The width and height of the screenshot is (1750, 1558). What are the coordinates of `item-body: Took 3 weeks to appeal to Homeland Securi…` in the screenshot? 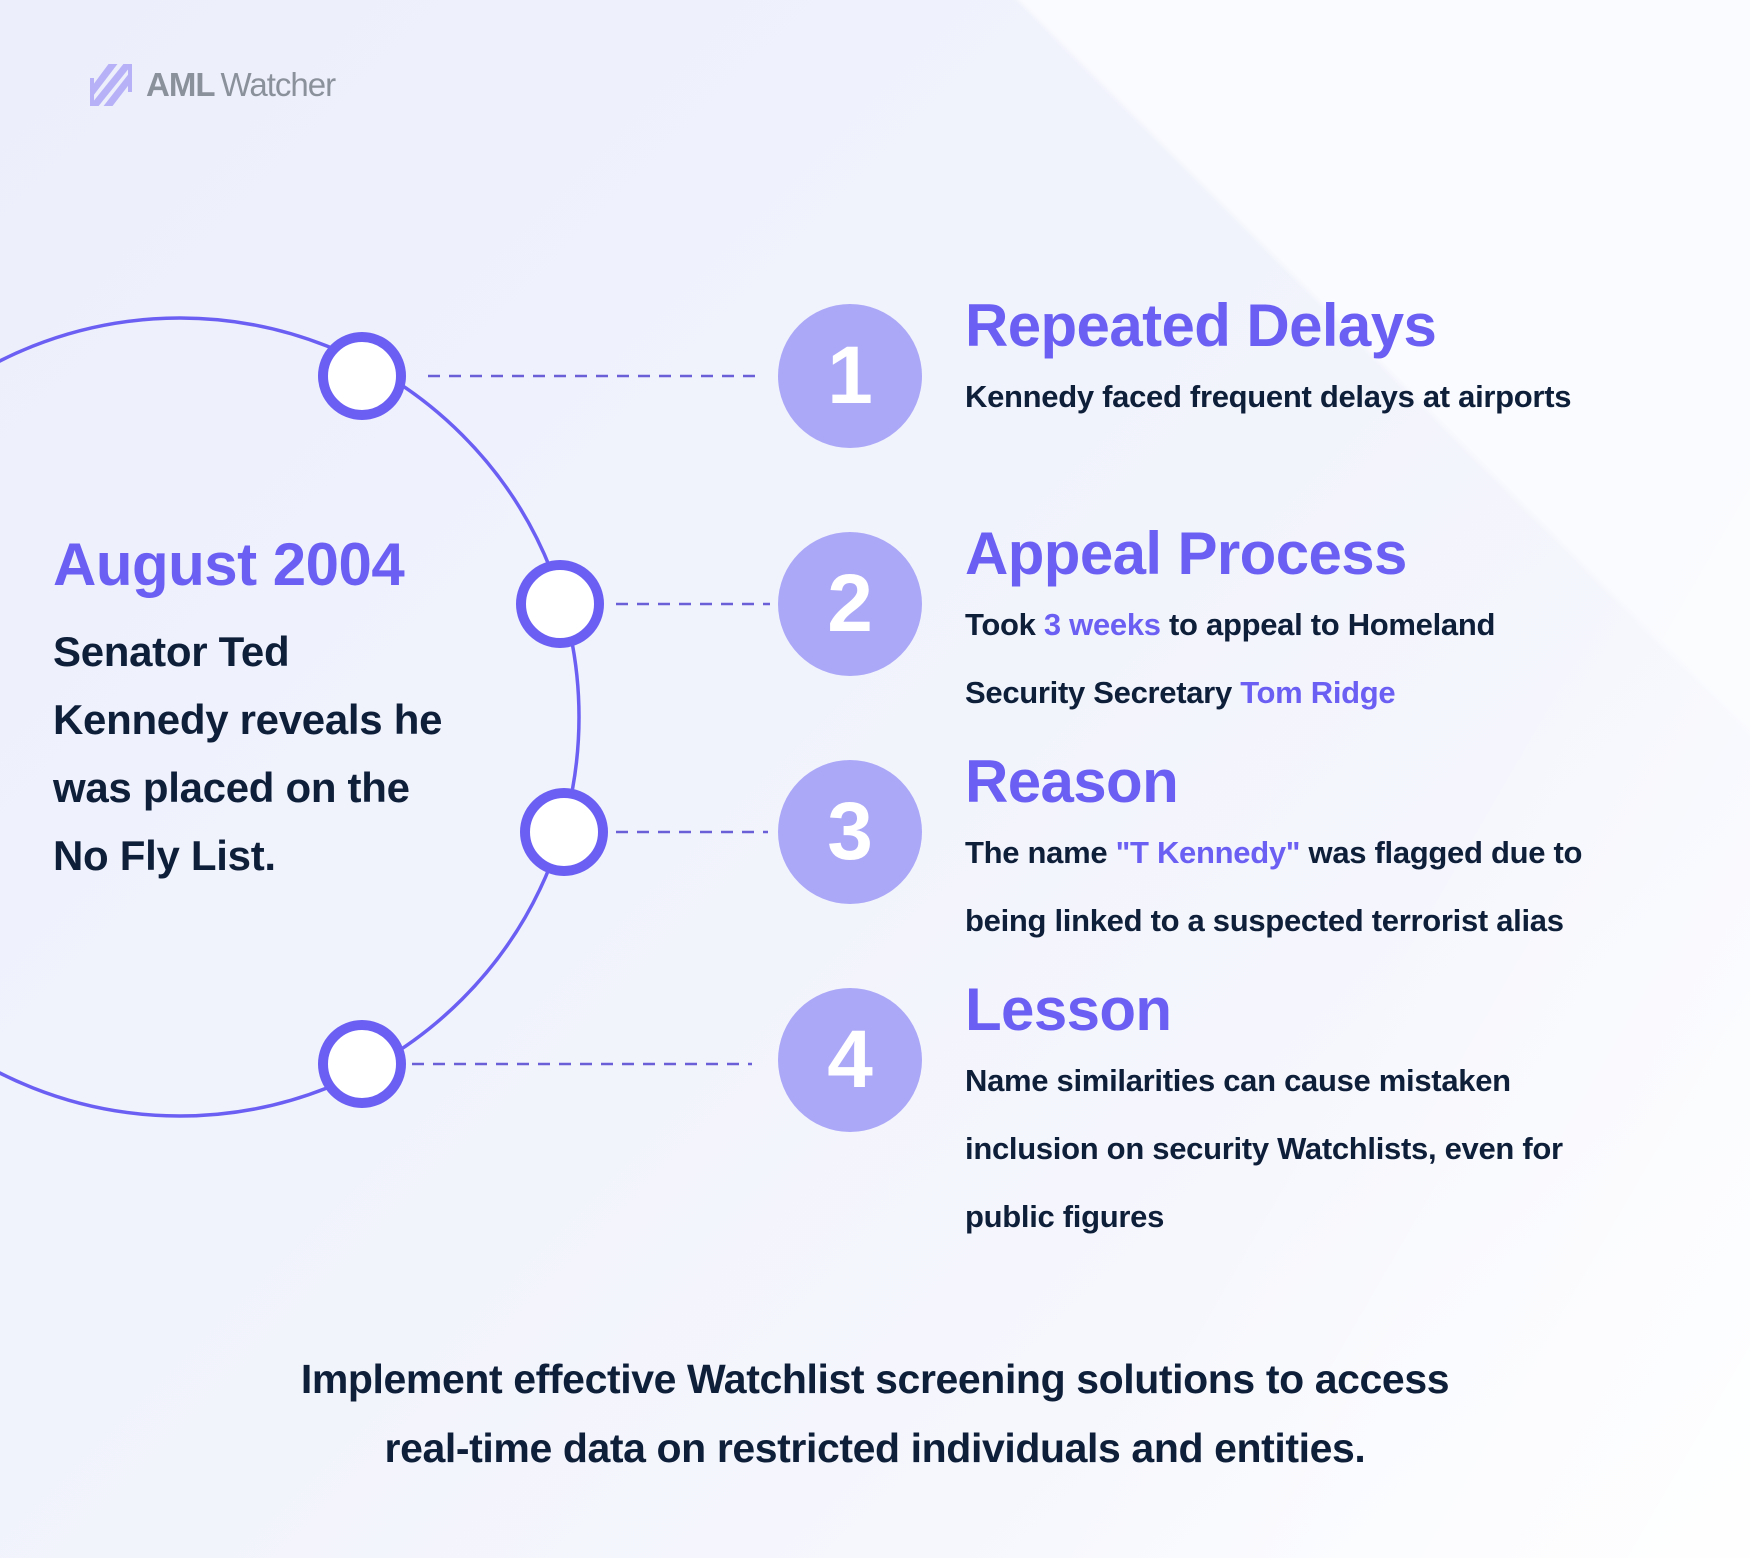 It's located at (1345, 659).